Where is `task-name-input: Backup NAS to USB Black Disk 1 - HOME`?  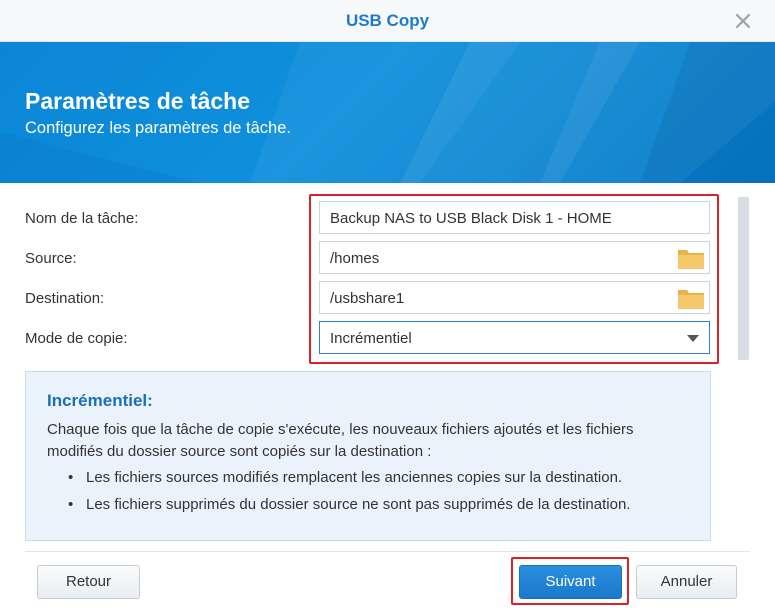 task-name-input: Backup NAS to USB Black Disk 1 - HOME is located at coordinates (514, 217).